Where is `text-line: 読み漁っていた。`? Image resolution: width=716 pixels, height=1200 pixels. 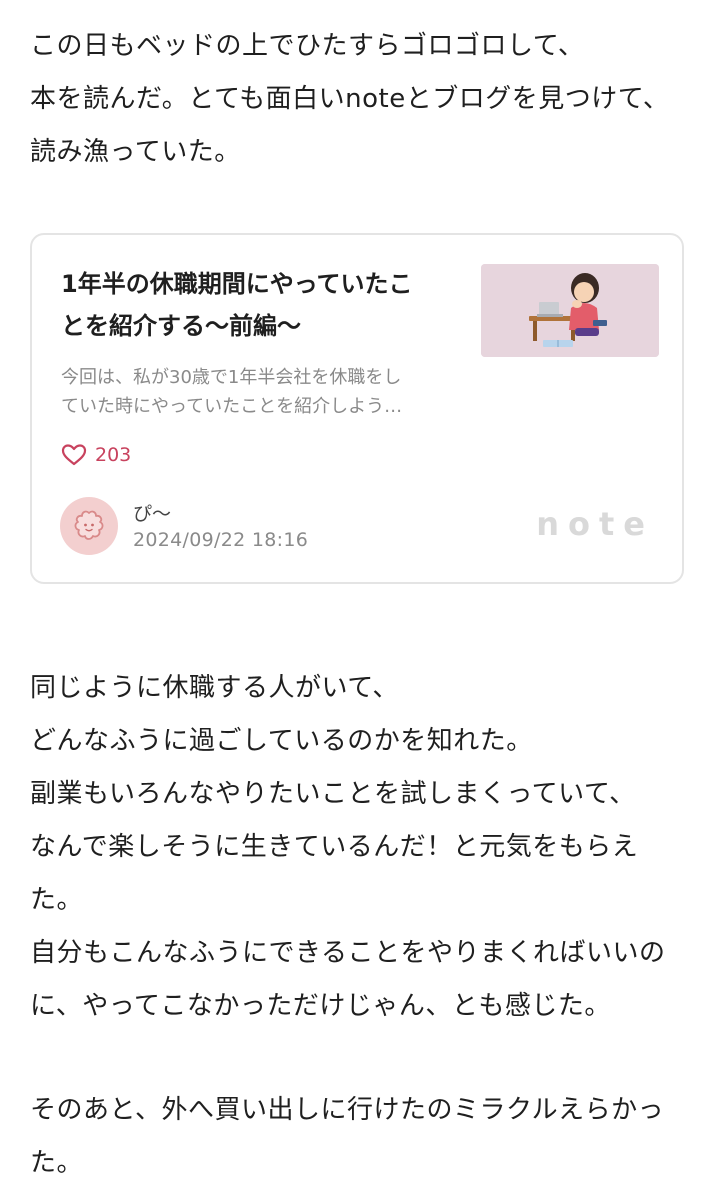
text-line: 読み漁っていた。 is located at coordinates (135, 152).